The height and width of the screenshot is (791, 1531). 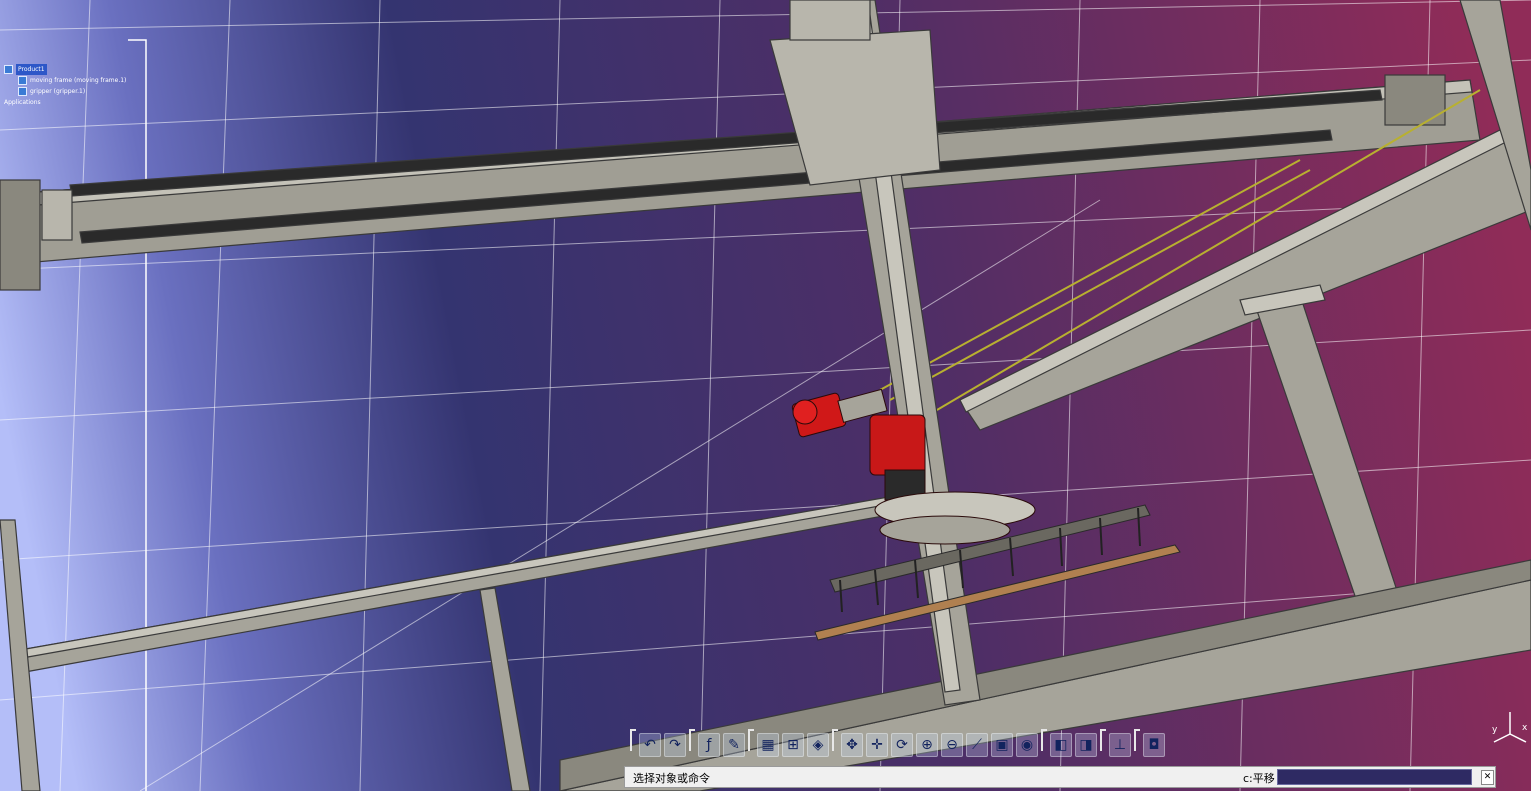 What do you see at coordinates (1086, 745) in the screenshot?
I see `swap-visible-icon: ◨` at bounding box center [1086, 745].